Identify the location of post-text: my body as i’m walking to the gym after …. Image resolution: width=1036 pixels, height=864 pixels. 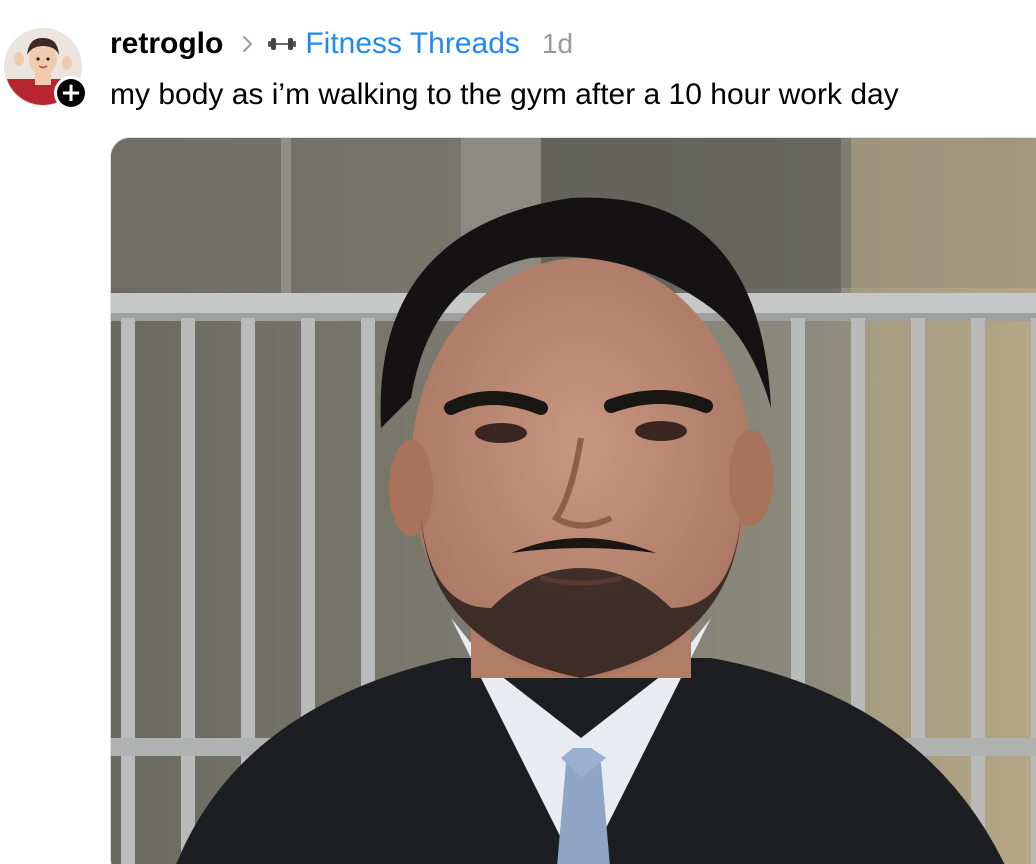
(504, 94).